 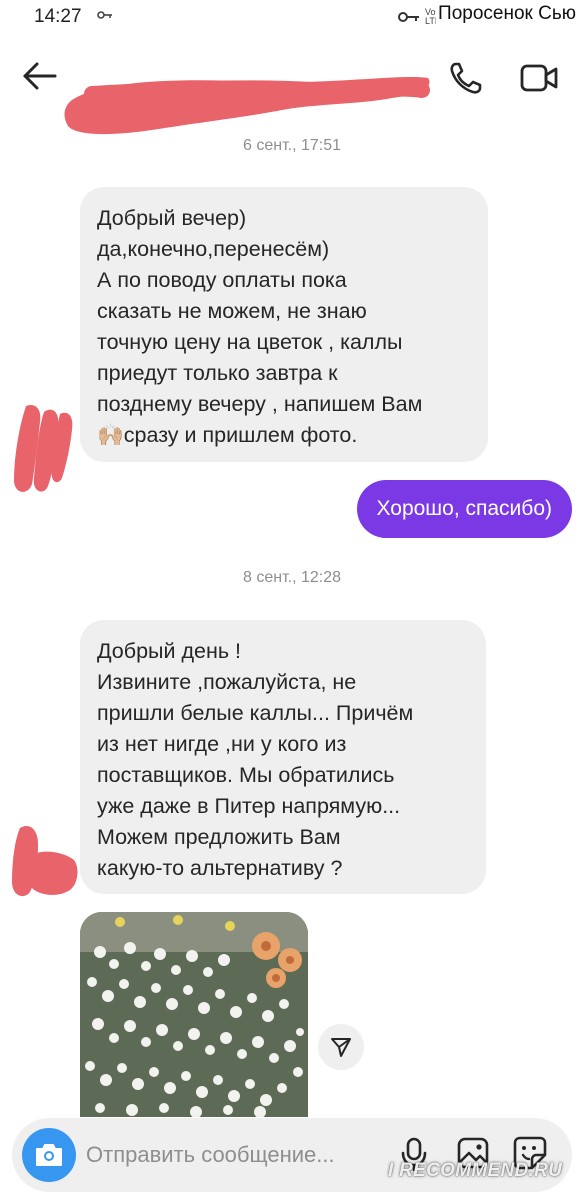 I want to click on chat-header, so click(x=292, y=84).